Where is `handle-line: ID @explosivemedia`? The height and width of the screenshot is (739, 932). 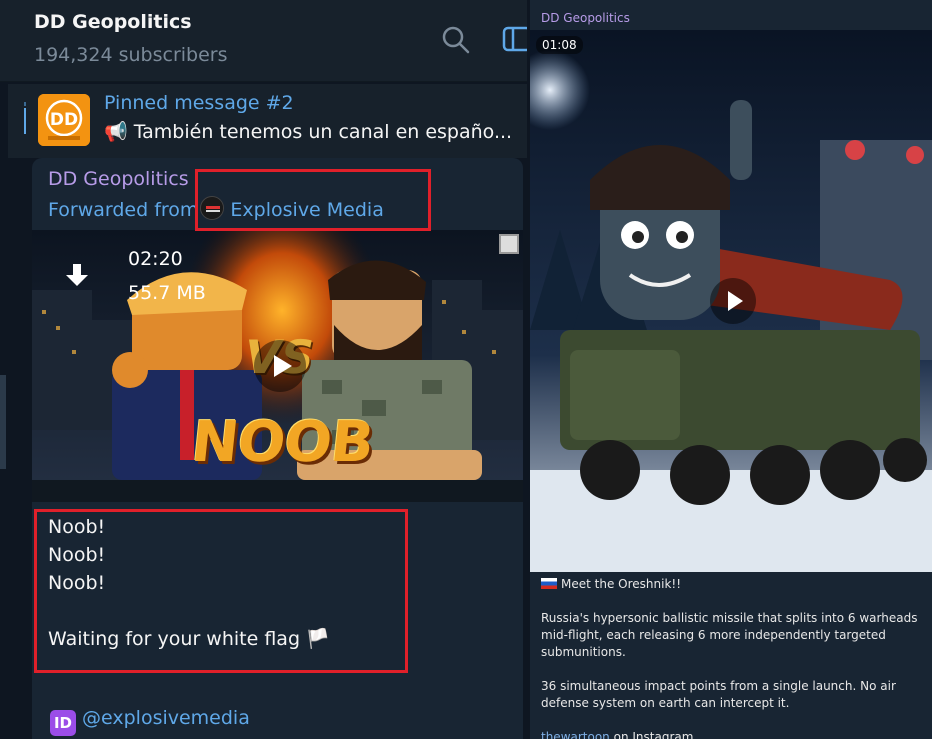
handle-line: ID @explosivemedia is located at coordinates (150, 721).